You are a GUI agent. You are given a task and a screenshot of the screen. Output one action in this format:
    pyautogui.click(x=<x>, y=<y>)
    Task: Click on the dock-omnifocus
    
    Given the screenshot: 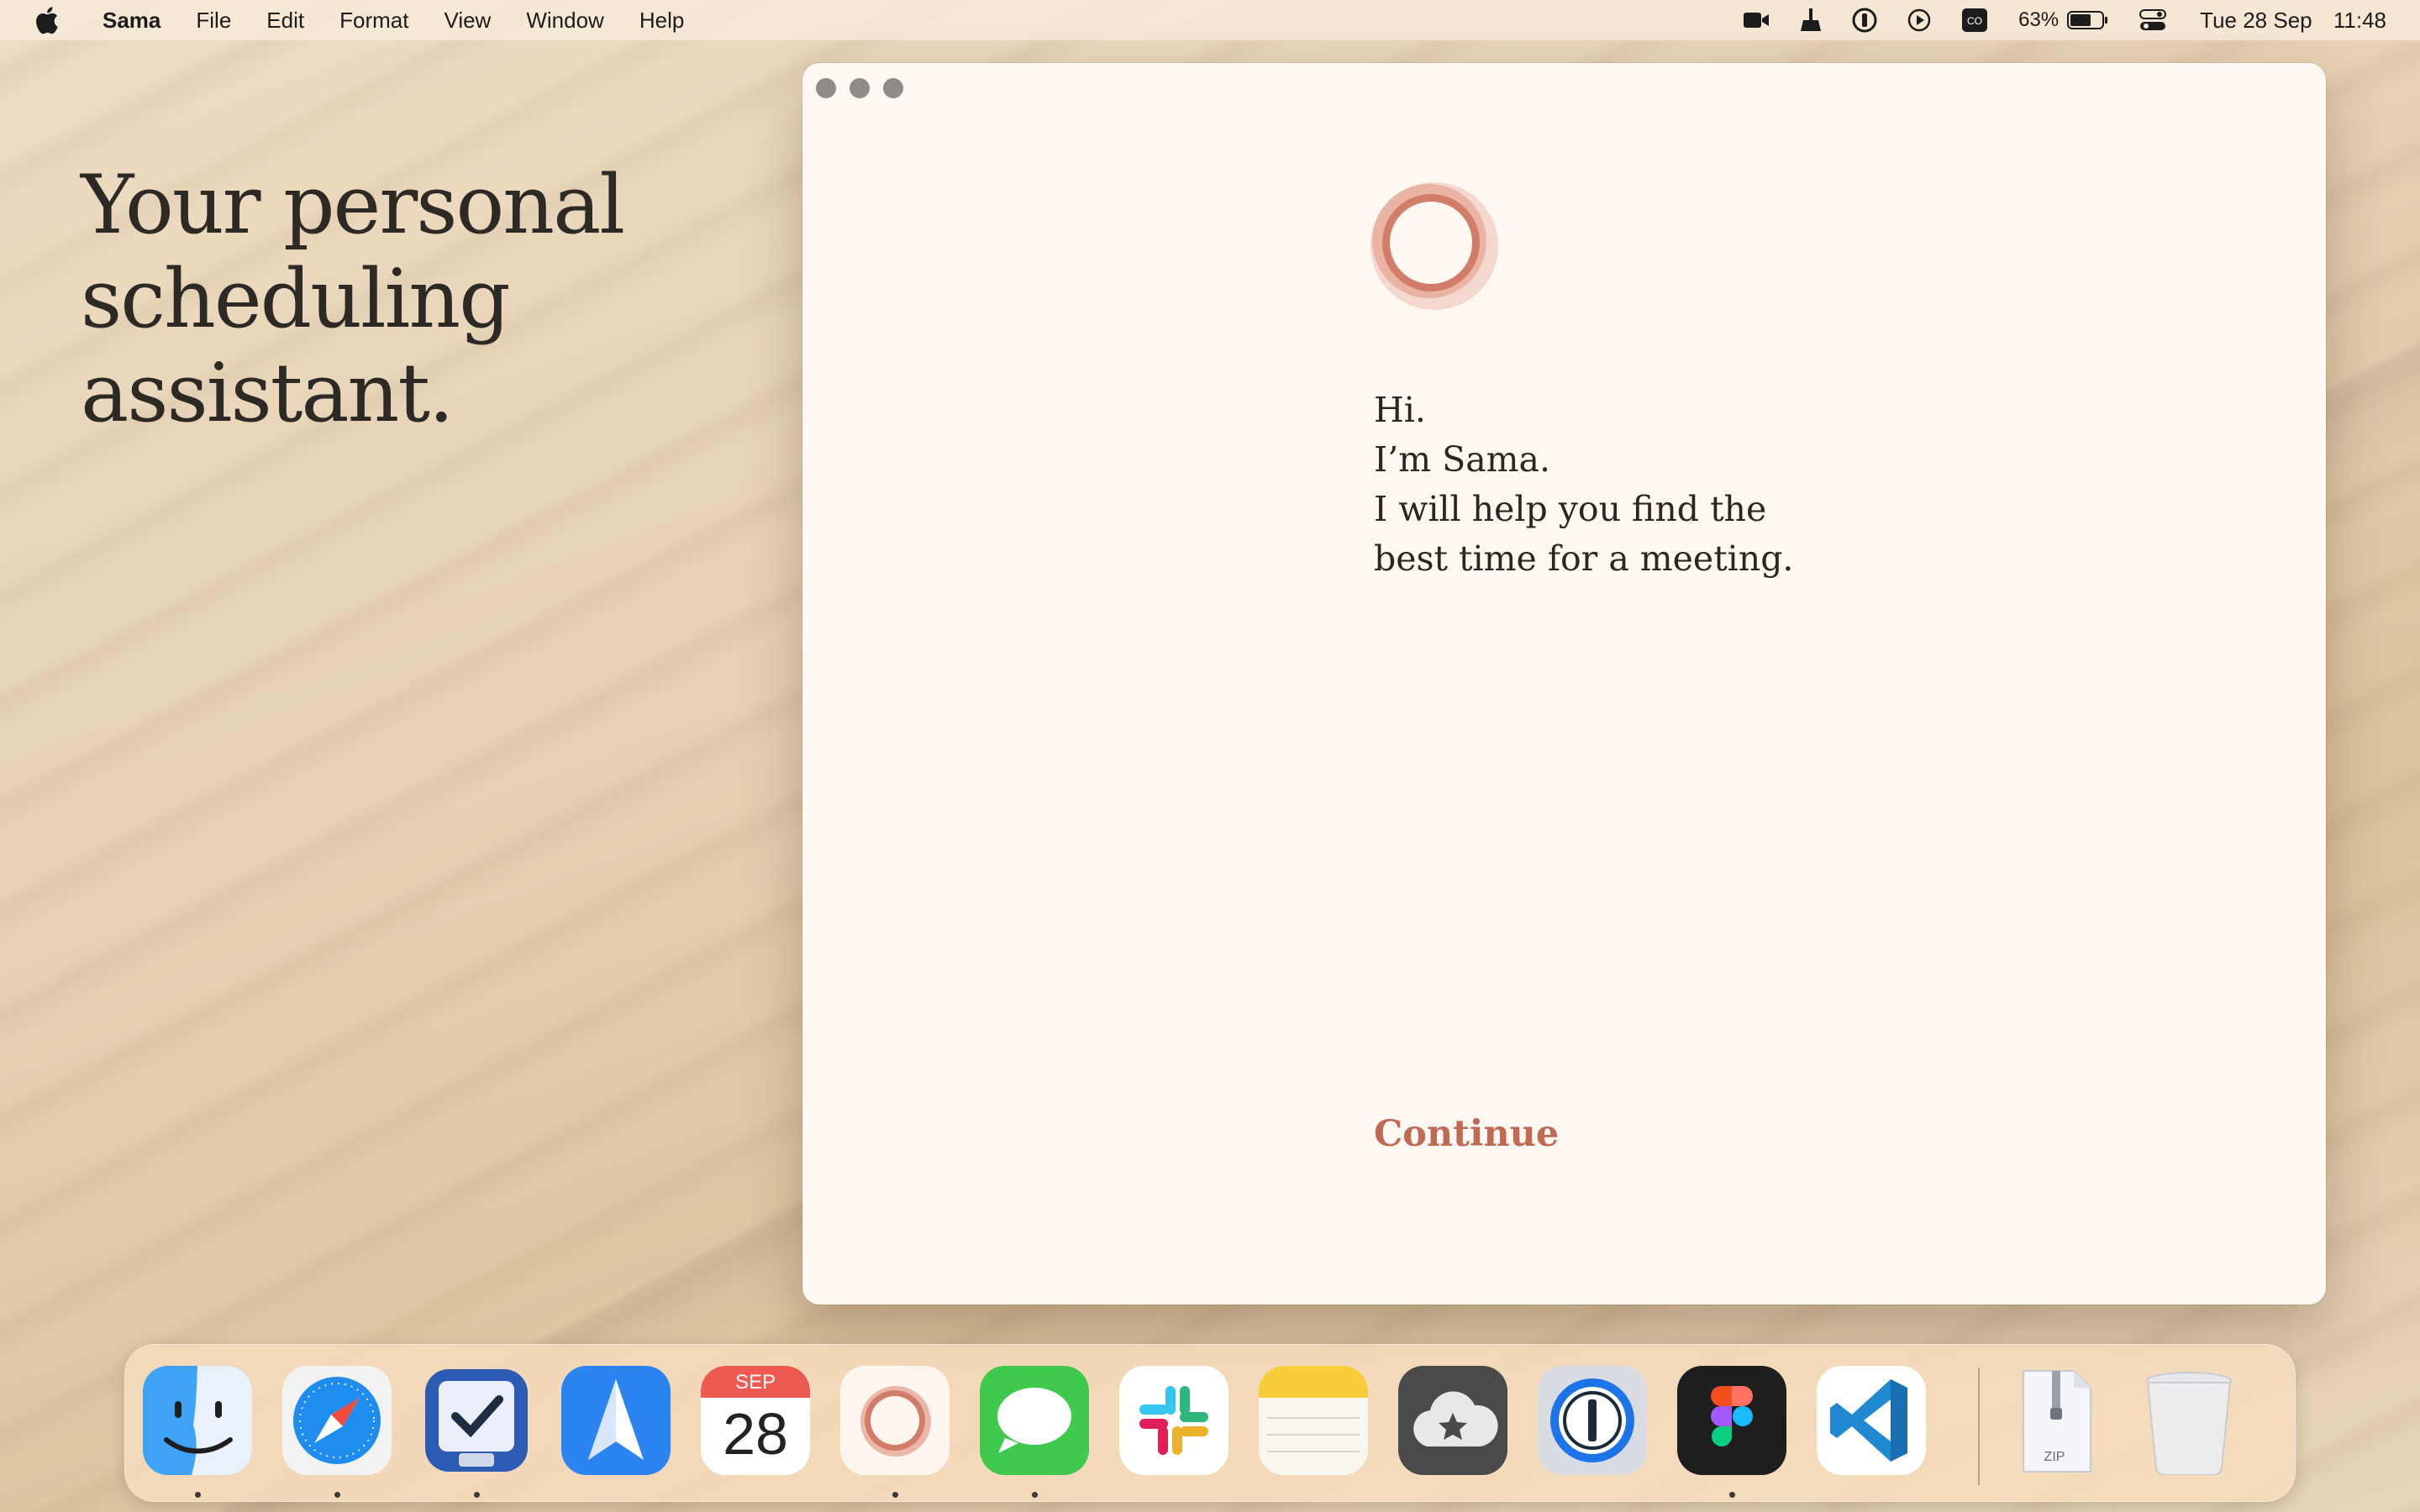 What is the action you would take?
    pyautogui.click(x=477, y=1432)
    